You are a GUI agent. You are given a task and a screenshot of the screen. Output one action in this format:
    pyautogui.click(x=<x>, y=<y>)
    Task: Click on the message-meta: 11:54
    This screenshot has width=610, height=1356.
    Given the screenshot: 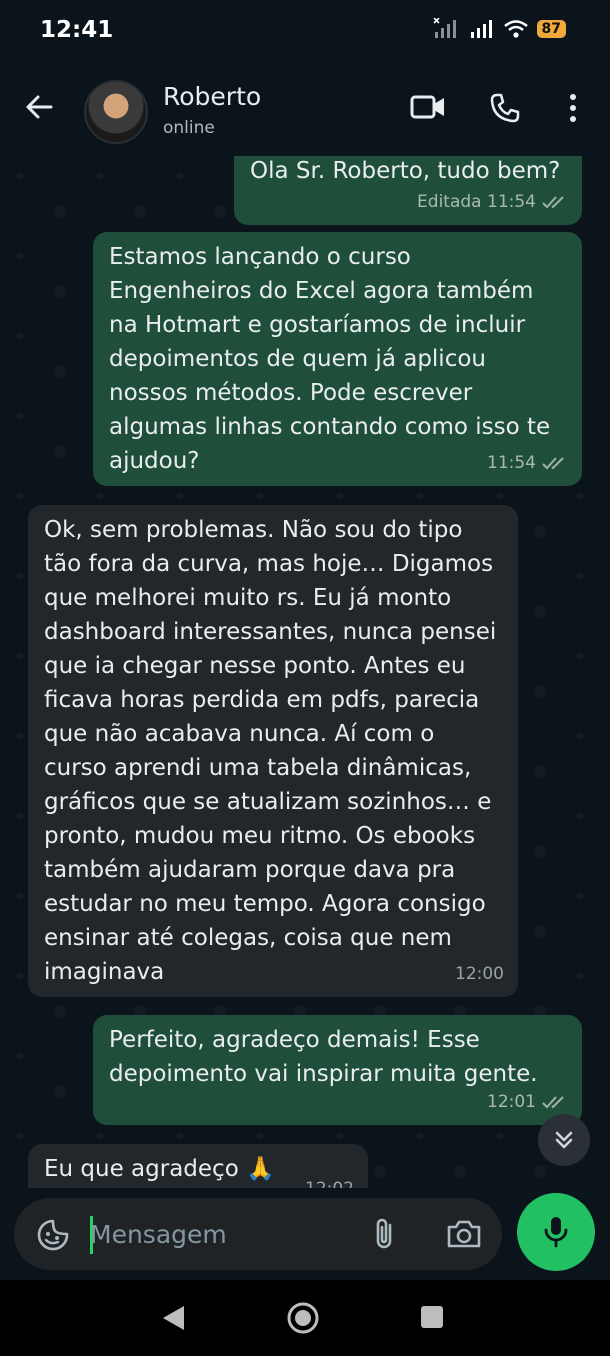 What is the action you would take?
    pyautogui.click(x=527, y=463)
    